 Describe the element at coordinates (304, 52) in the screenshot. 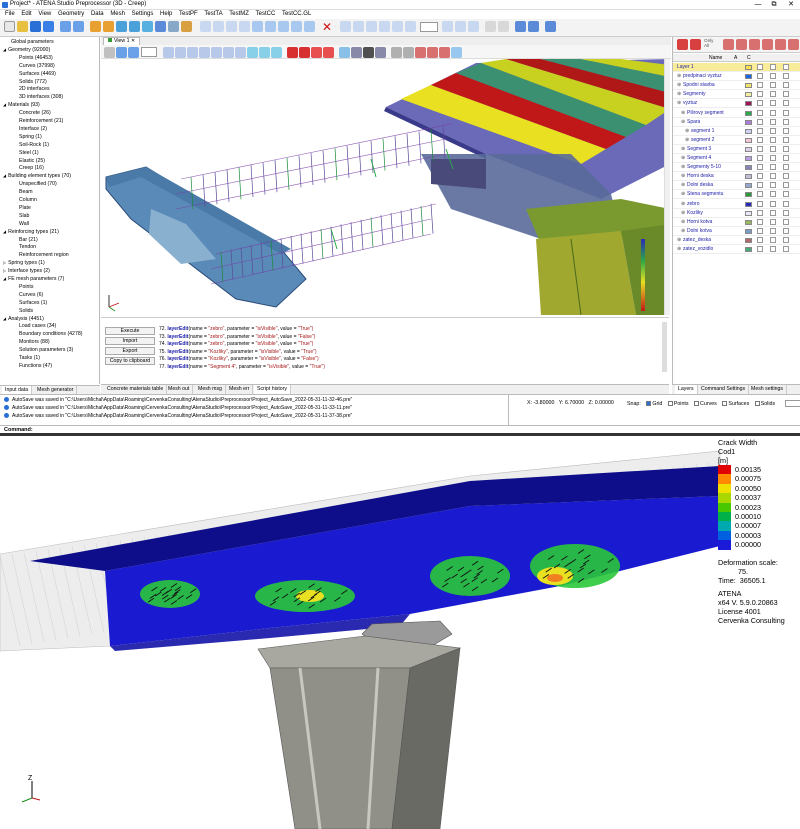

I see `render-curves-icon` at that location.